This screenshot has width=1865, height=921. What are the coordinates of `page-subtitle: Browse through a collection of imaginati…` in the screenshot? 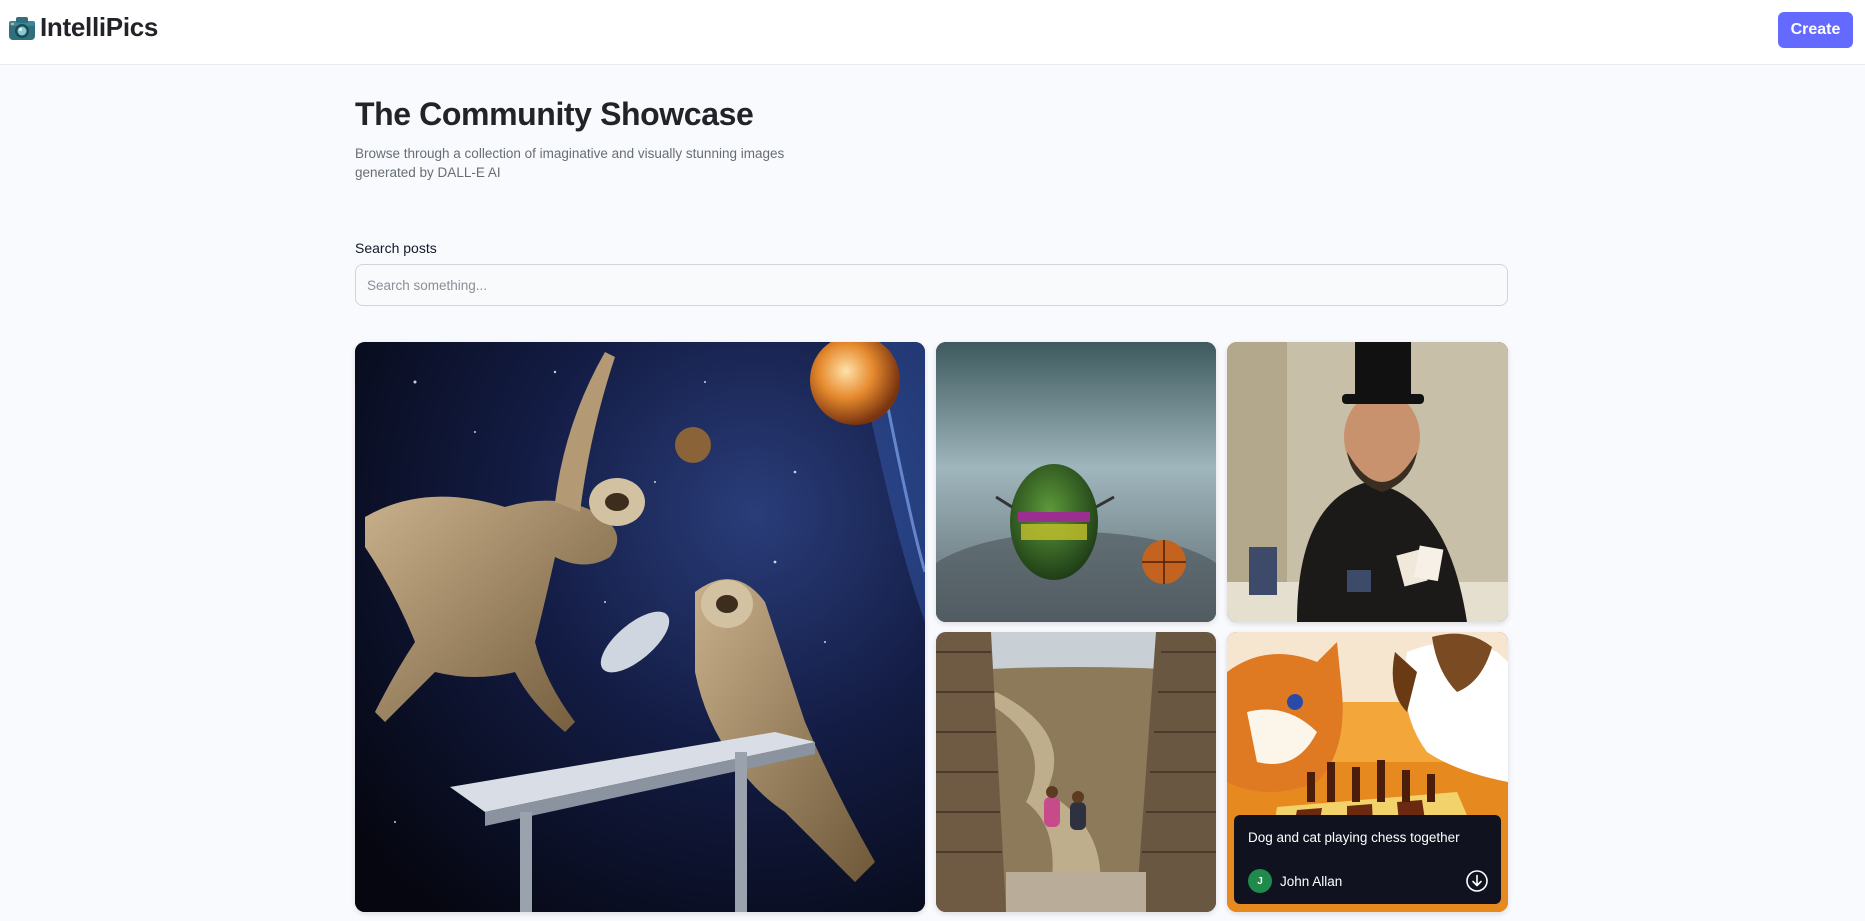 It's located at (570, 163).